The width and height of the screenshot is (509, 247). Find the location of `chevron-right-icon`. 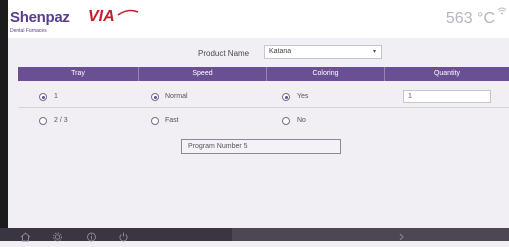

chevron-right-icon is located at coordinates (401, 235).